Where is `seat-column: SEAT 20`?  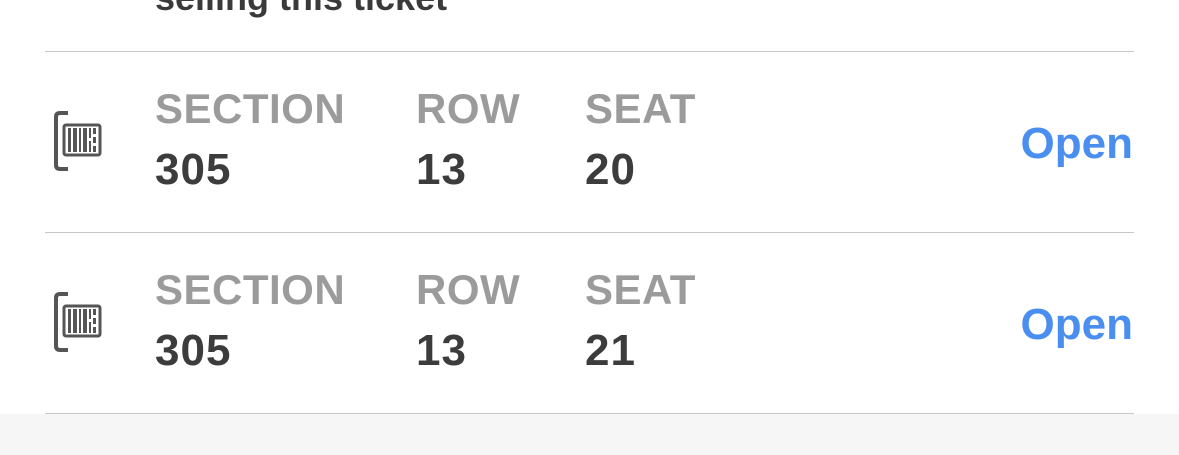 seat-column: SEAT 20 is located at coordinates (640, 139).